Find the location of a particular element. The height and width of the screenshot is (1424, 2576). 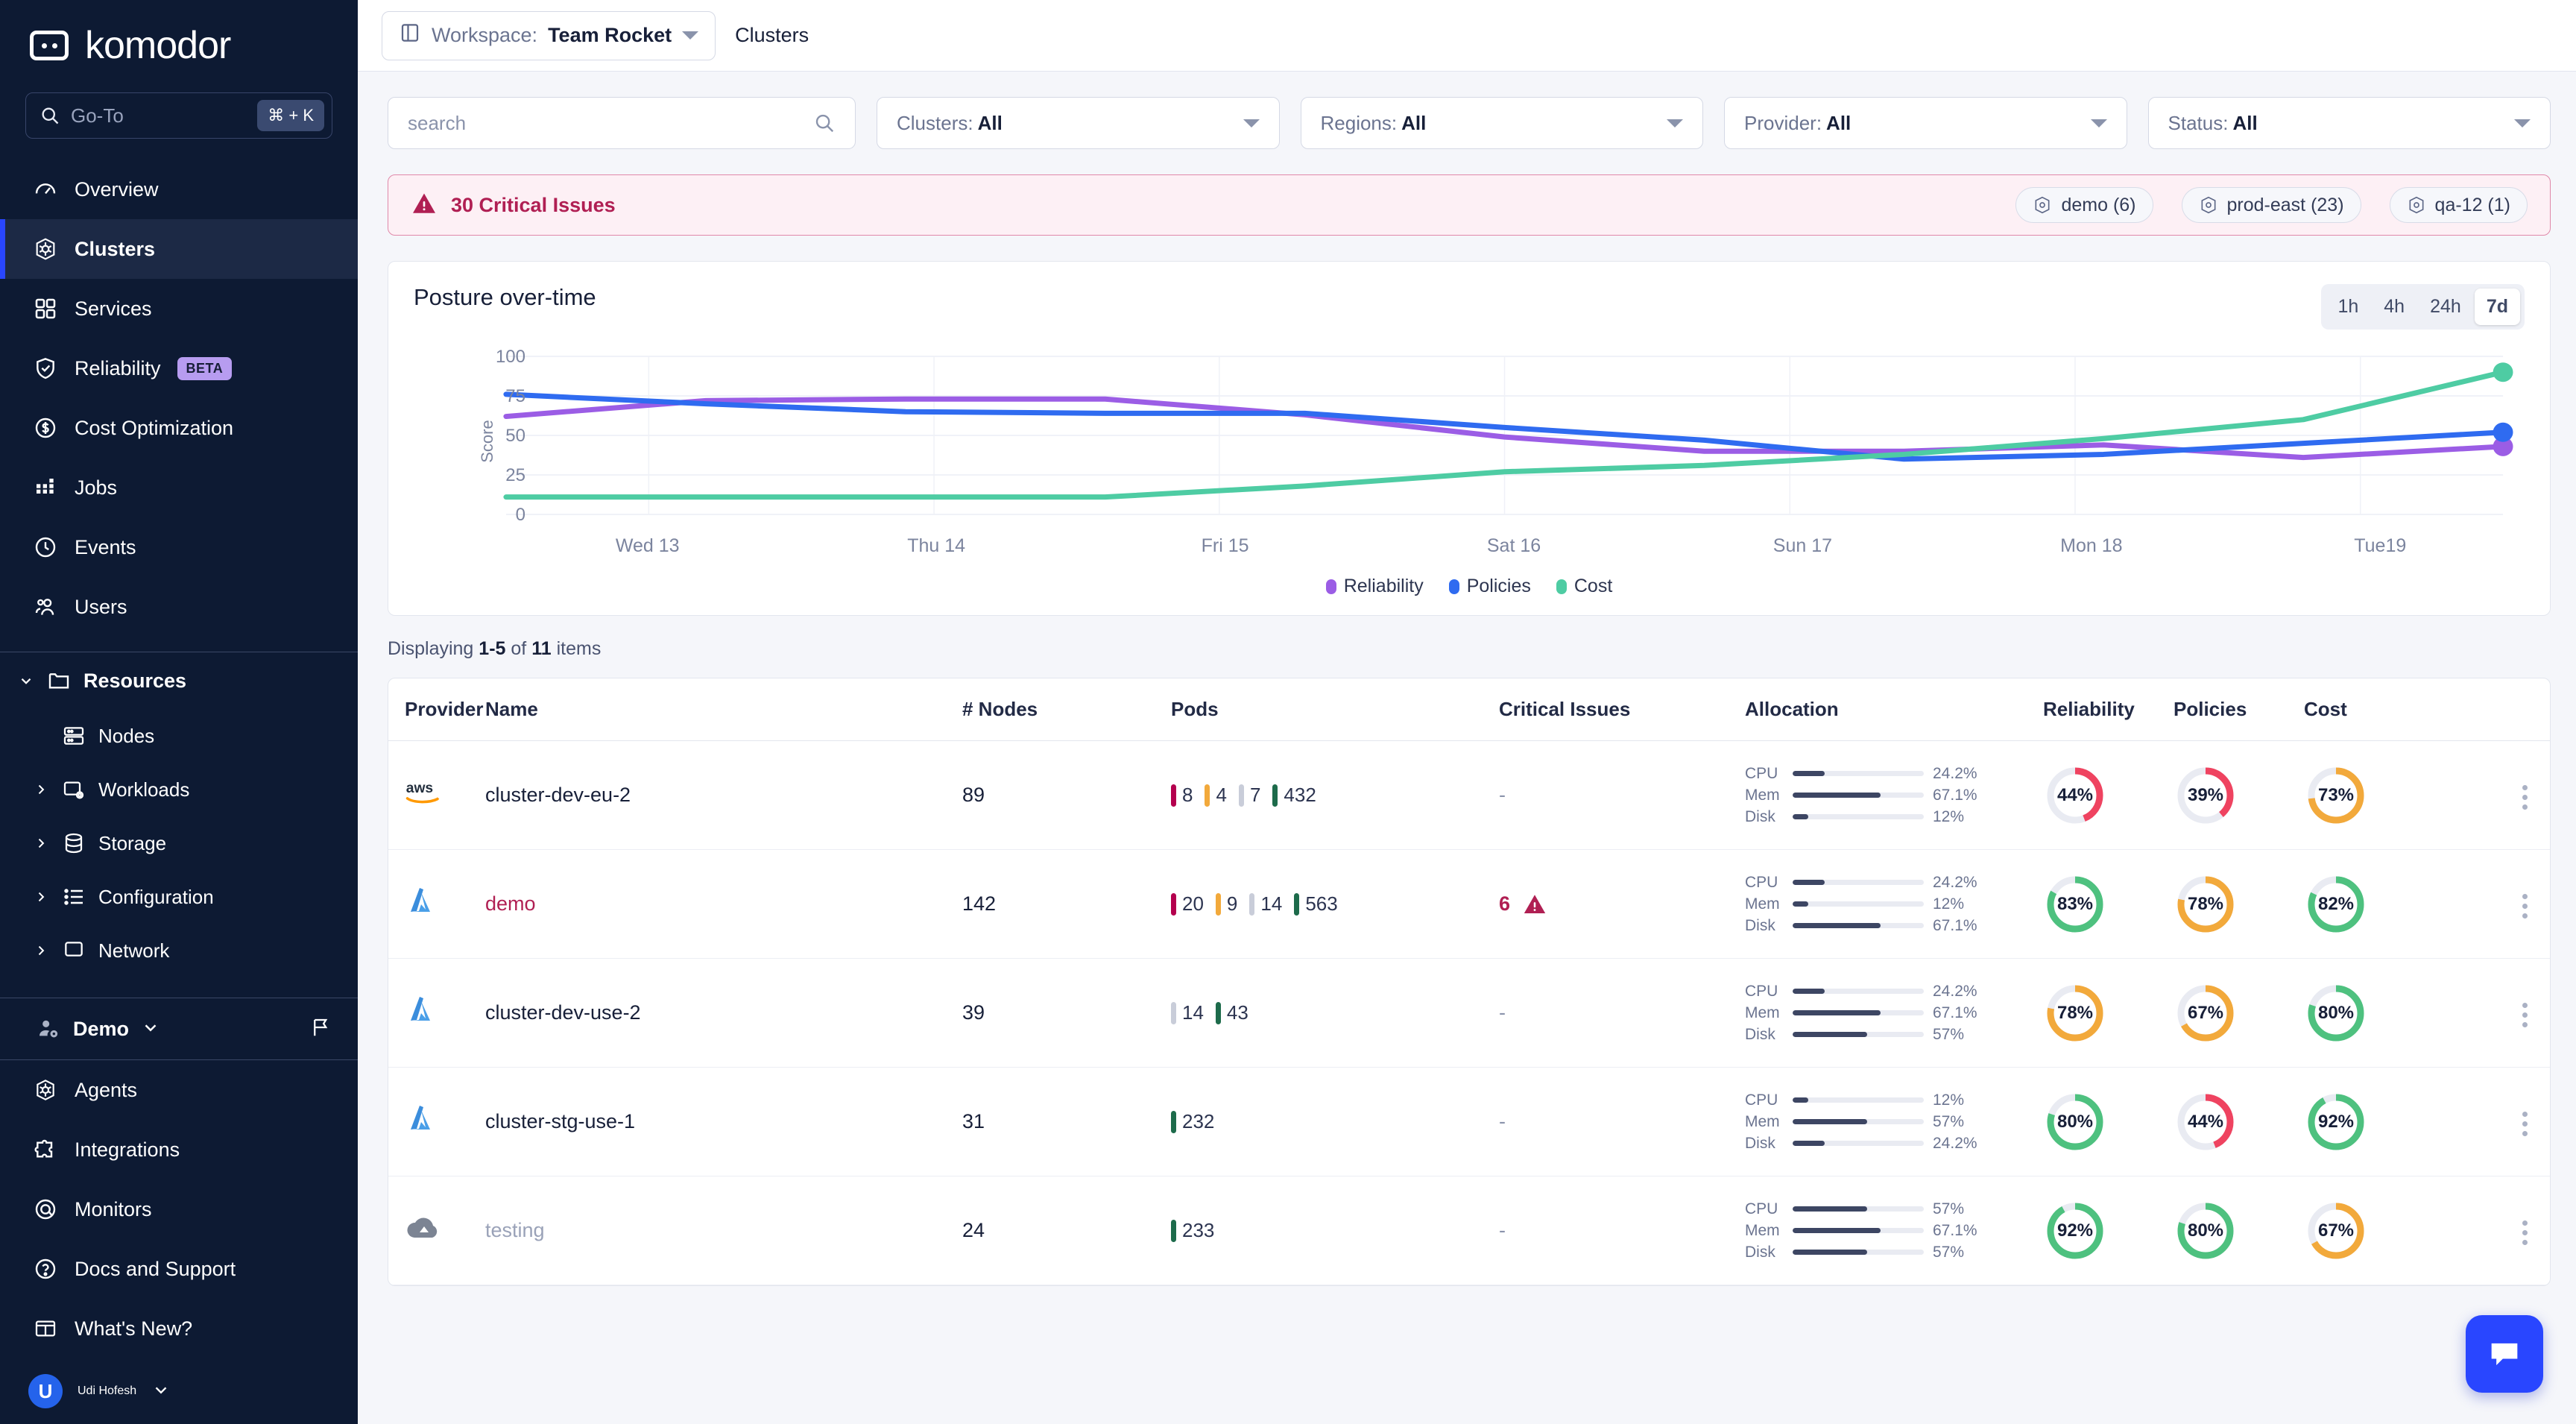

range-24h: 24h is located at coordinates (2445, 307).